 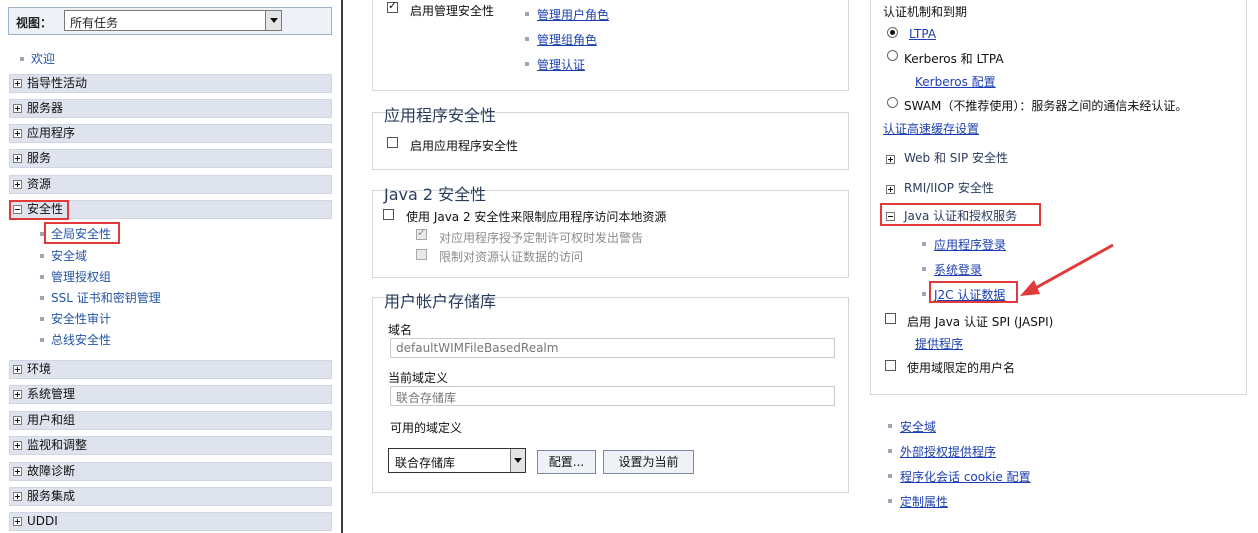 What do you see at coordinates (561, 64) in the screenshot?
I see `link-admin-authentication: 管理认证` at bounding box center [561, 64].